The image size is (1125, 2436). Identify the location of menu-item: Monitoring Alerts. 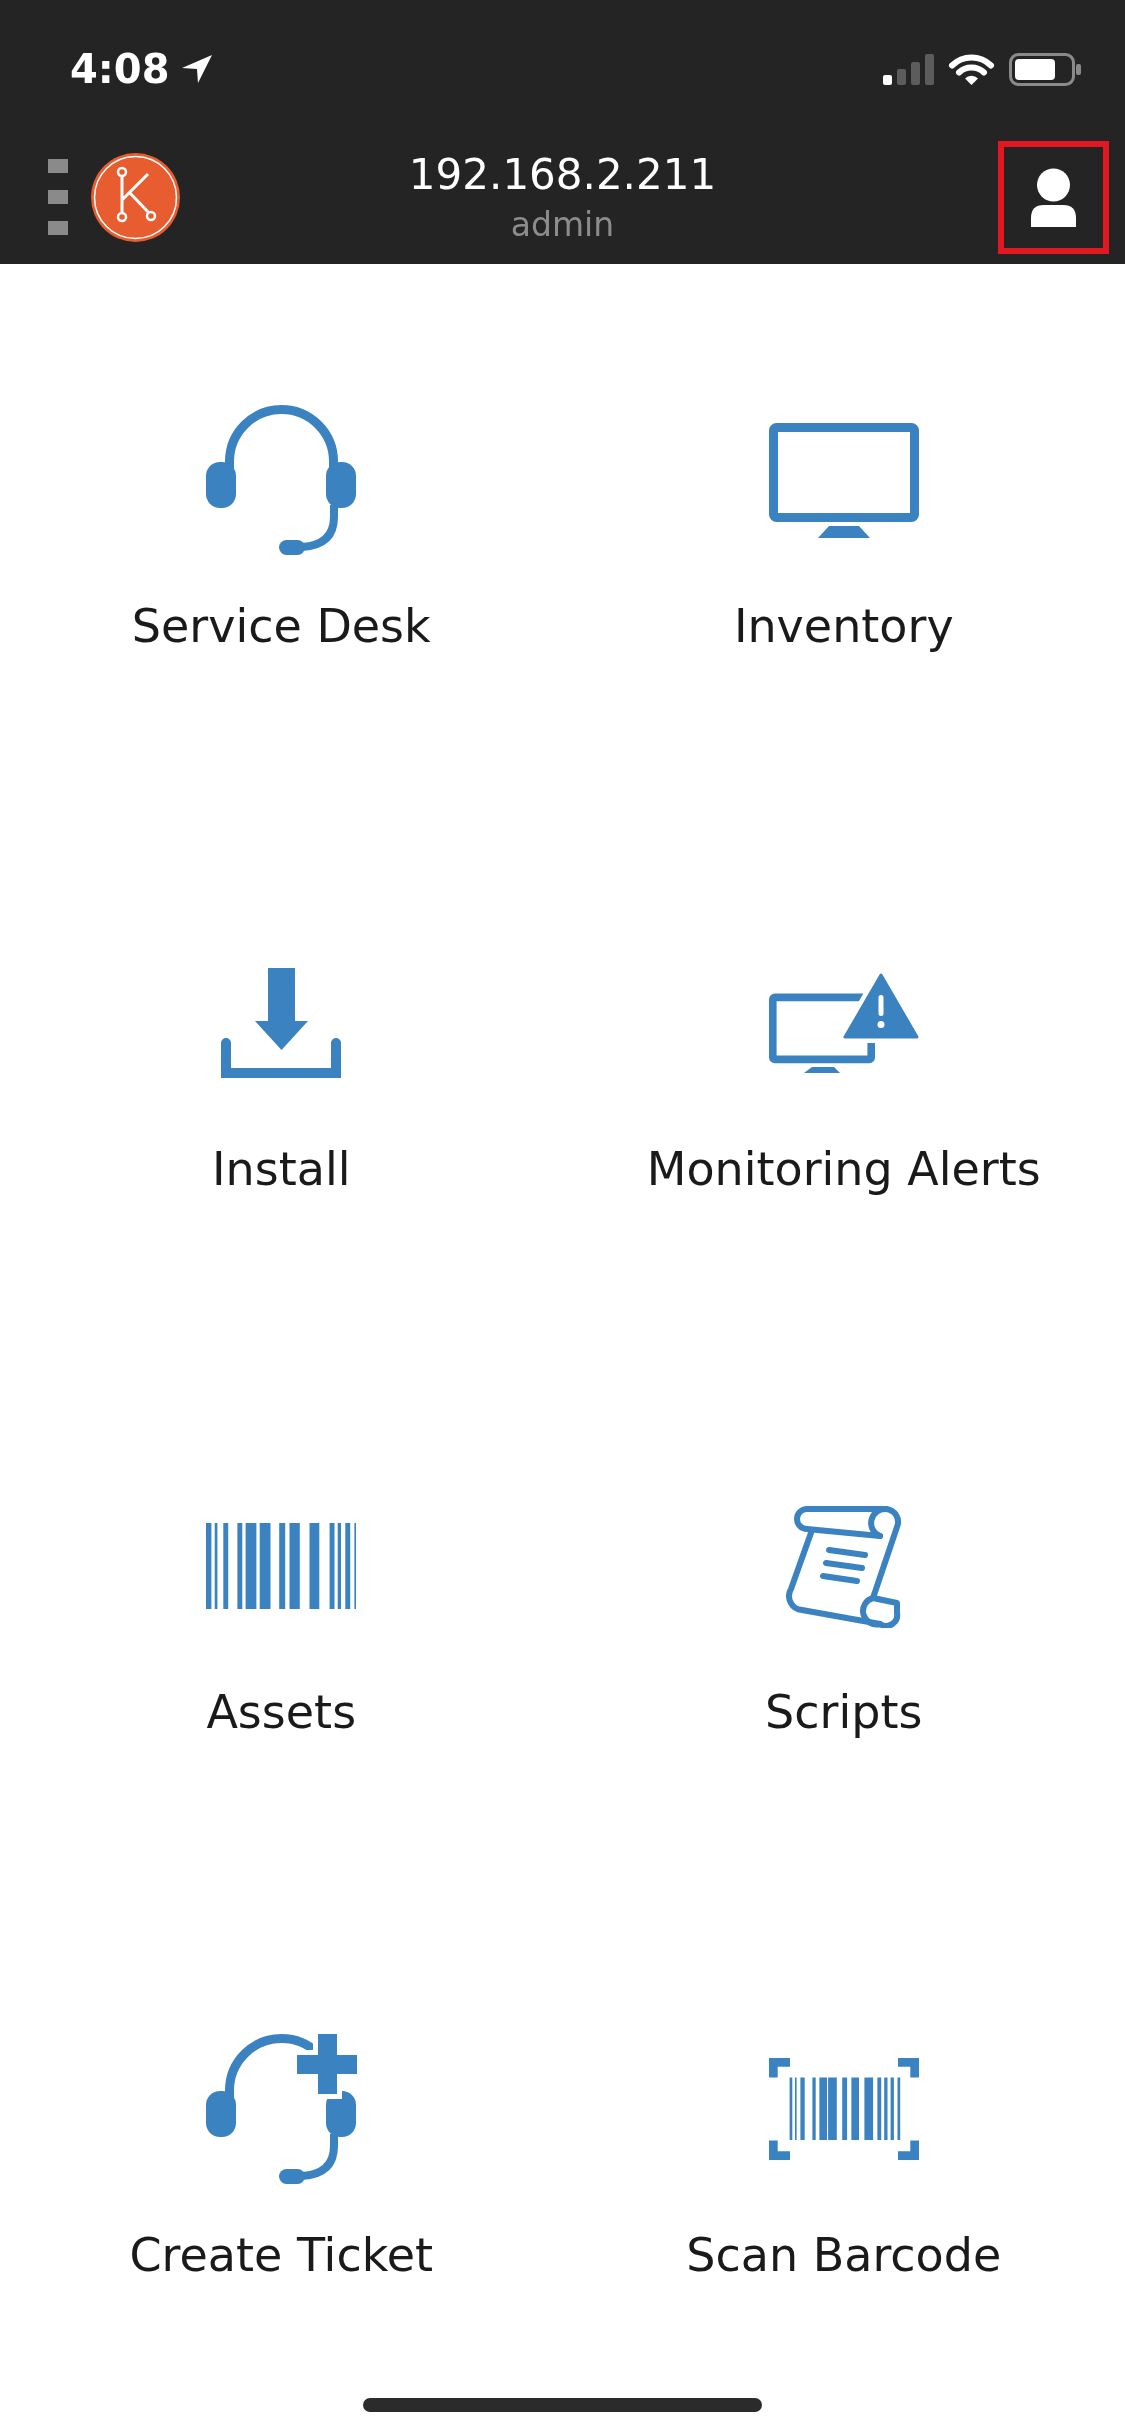
(843, 1071).